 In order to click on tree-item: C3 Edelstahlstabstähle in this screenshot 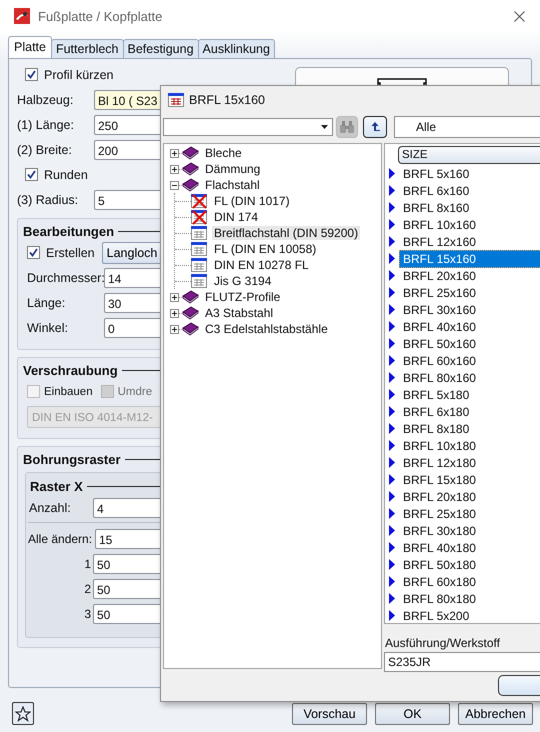, I will do `click(266, 329)`.